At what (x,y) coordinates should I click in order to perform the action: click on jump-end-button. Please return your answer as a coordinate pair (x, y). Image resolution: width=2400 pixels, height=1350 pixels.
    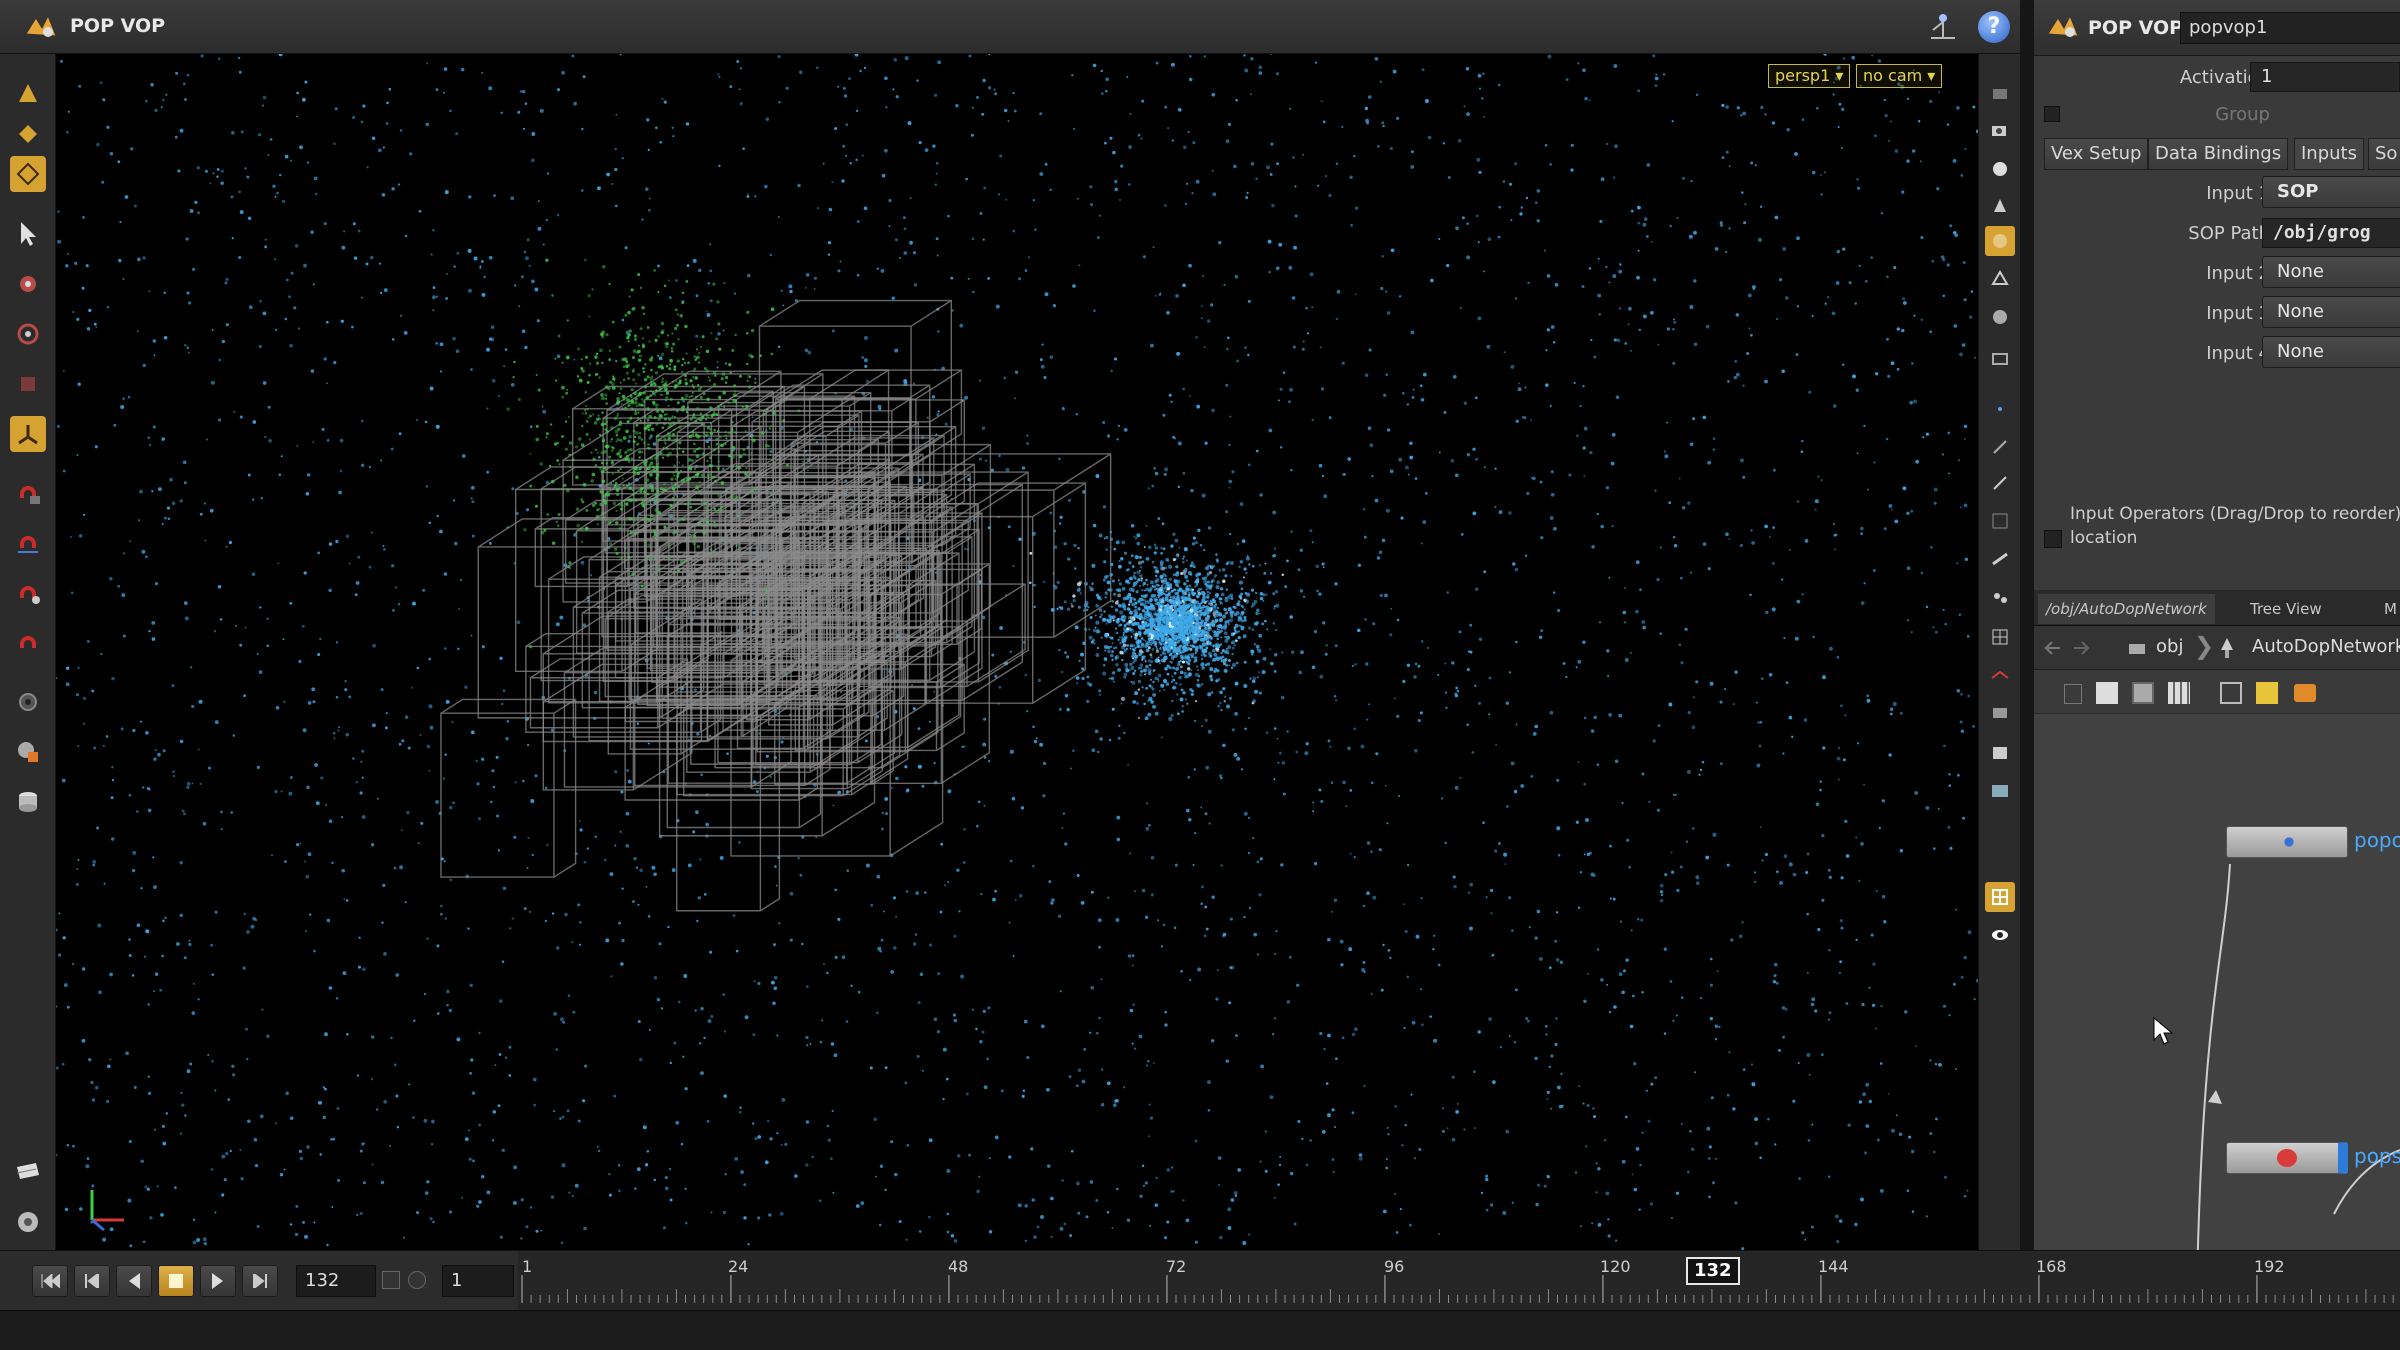
    Looking at the image, I should click on (260, 1281).